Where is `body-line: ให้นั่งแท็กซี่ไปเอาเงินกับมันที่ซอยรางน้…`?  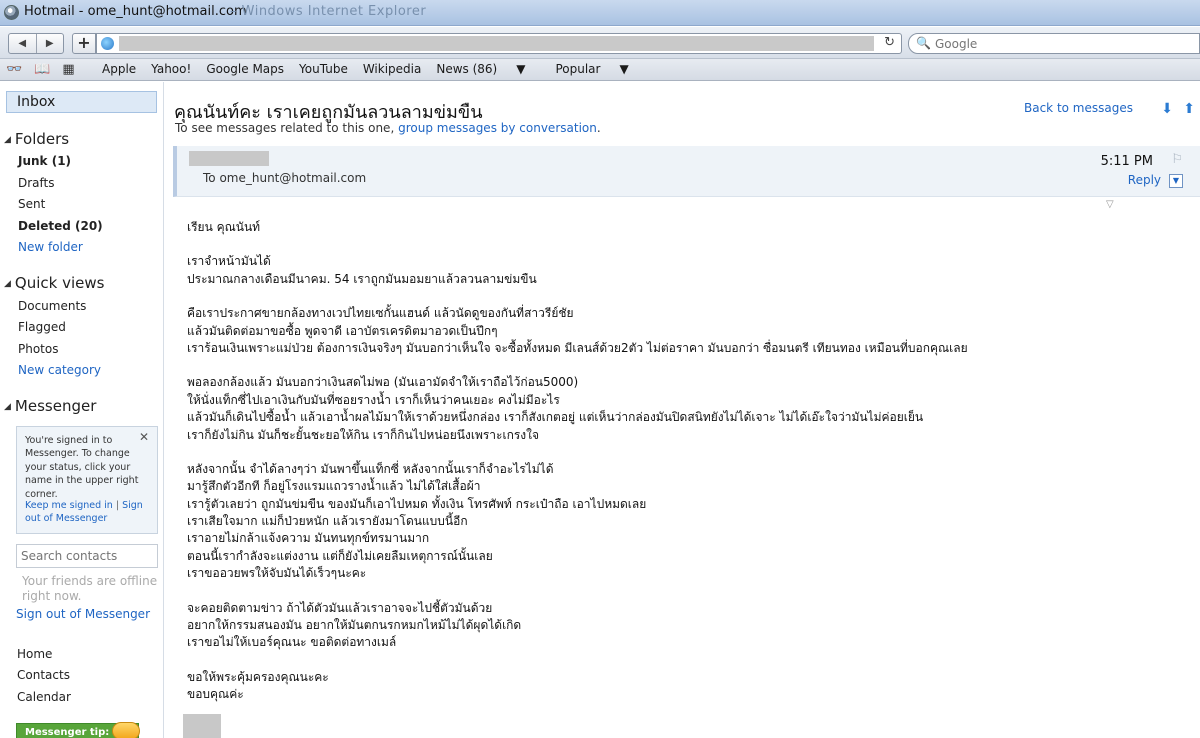 body-line: ให้นั่งแท็กซี่ไปเอาเงินกับมันที่ซอยรางน้… is located at coordinates (373, 399).